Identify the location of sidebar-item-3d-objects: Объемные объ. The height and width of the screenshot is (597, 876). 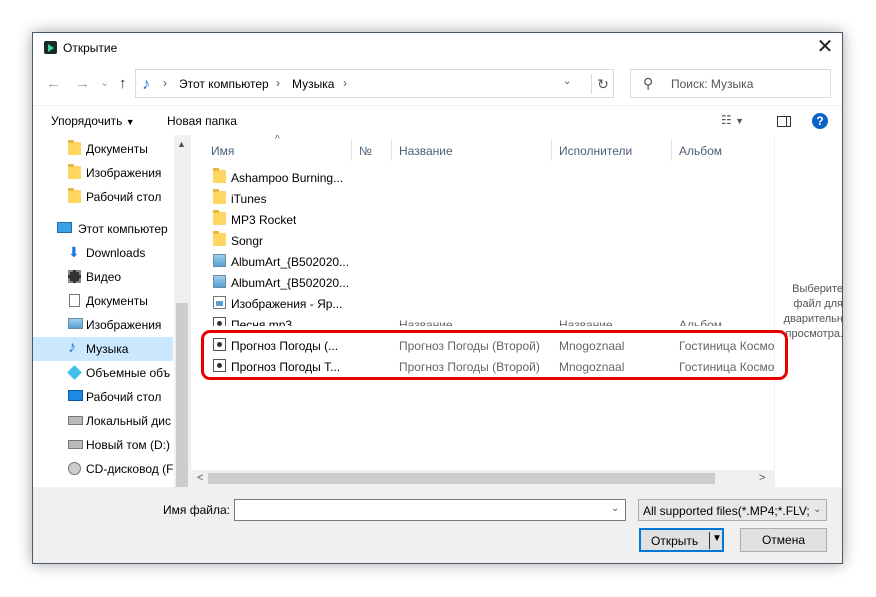
(103, 373).